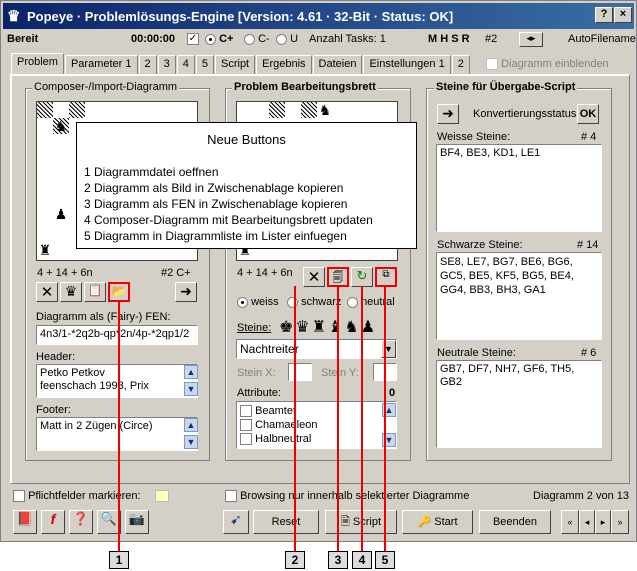 The image size is (637, 571). I want to click on last-icon: », so click(620, 522).